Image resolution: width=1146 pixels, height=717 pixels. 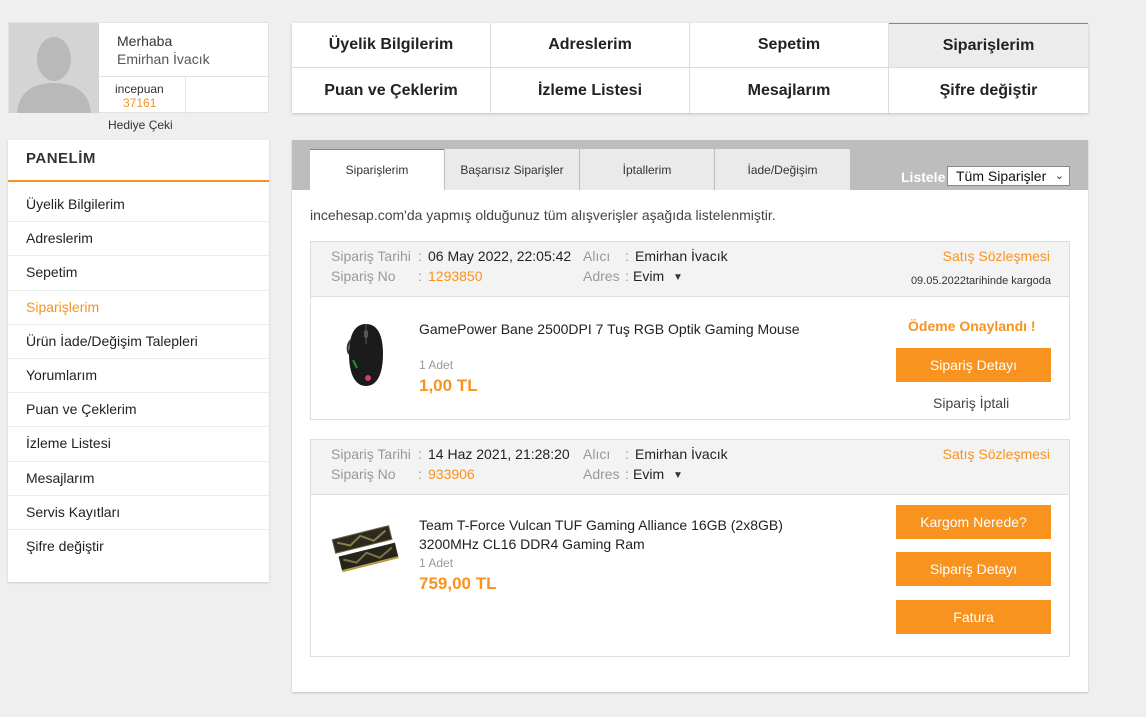 I want to click on ram-product-icon, so click(x=365, y=549).